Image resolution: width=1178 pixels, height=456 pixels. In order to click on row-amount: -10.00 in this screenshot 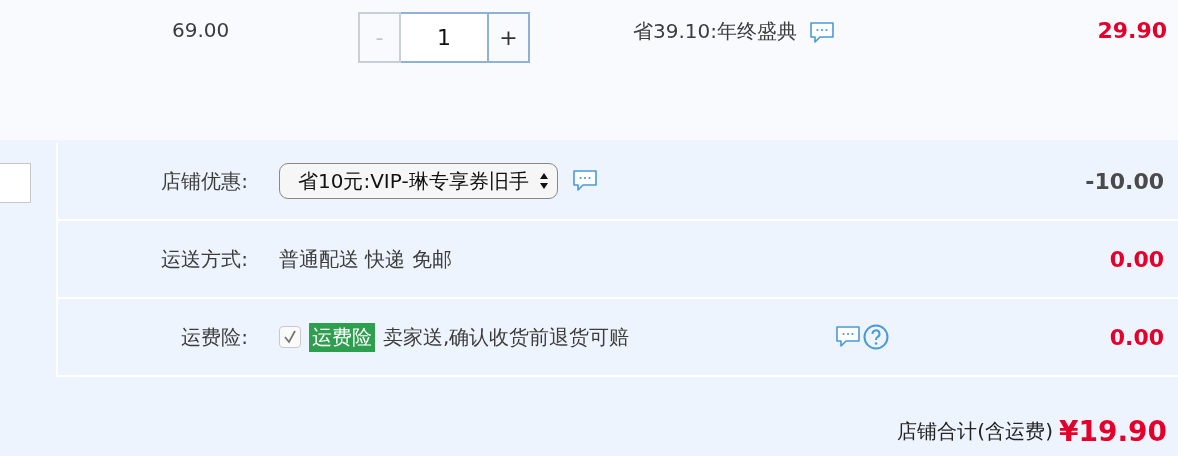, I will do `click(1124, 181)`.